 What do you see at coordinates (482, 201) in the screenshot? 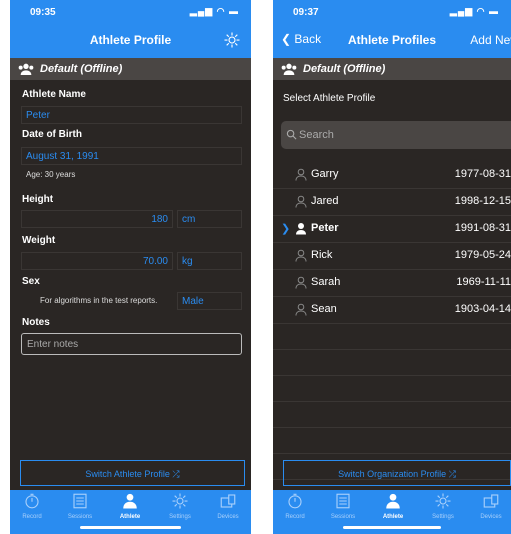
I see `athlete-date: 1998-12-15` at bounding box center [482, 201].